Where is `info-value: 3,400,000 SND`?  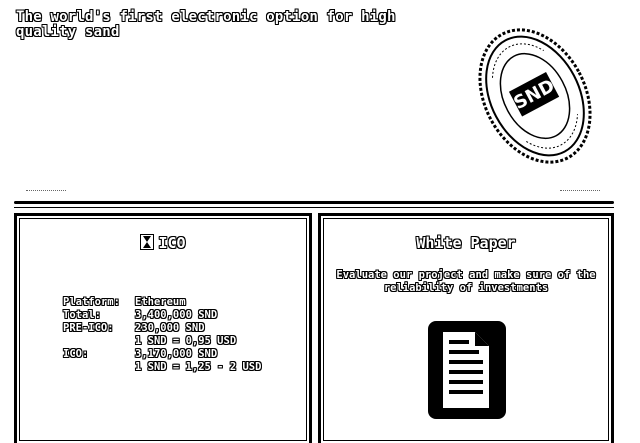
info-value: 3,400,000 SND is located at coordinates (176, 315).